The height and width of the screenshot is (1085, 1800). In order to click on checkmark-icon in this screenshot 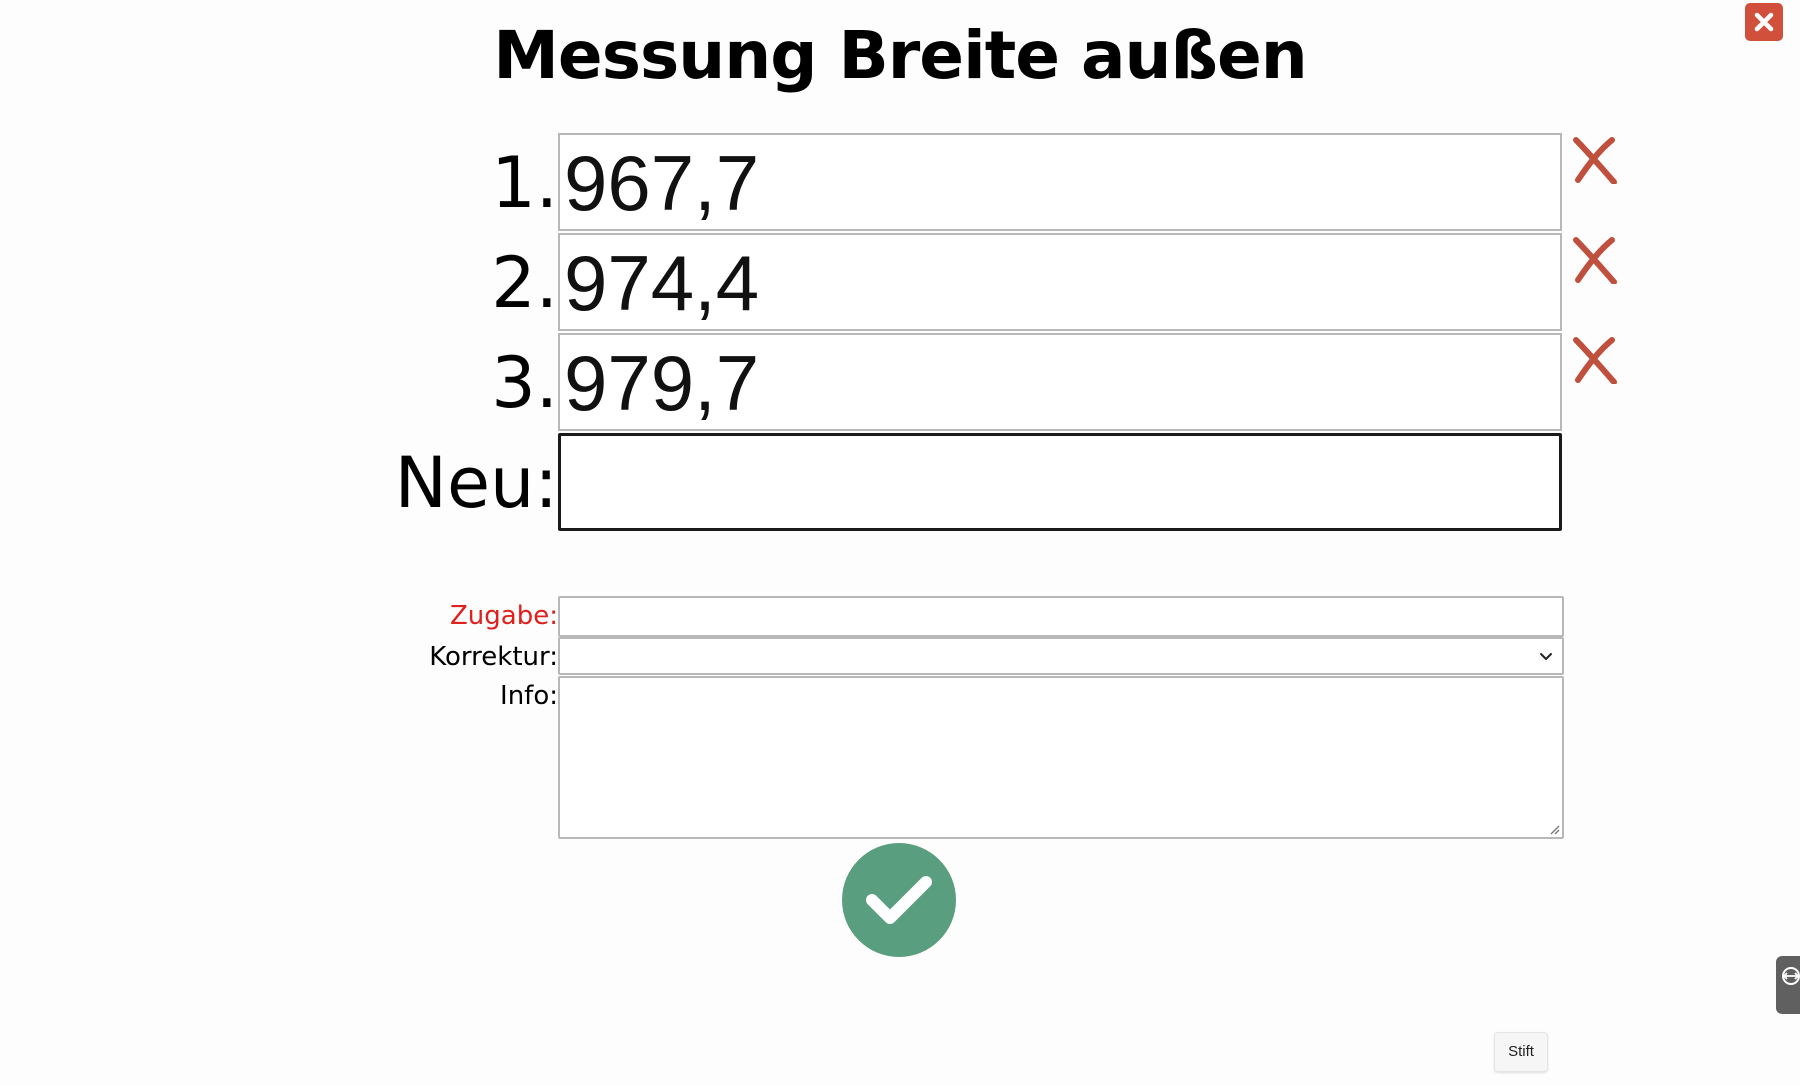, I will do `click(899, 900)`.